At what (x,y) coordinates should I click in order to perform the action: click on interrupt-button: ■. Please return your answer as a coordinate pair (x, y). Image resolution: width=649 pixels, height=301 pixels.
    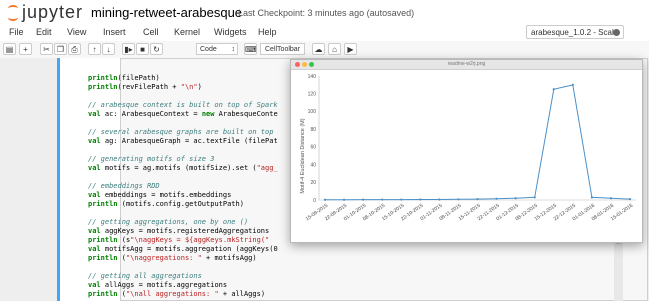
    Looking at the image, I should click on (142, 49).